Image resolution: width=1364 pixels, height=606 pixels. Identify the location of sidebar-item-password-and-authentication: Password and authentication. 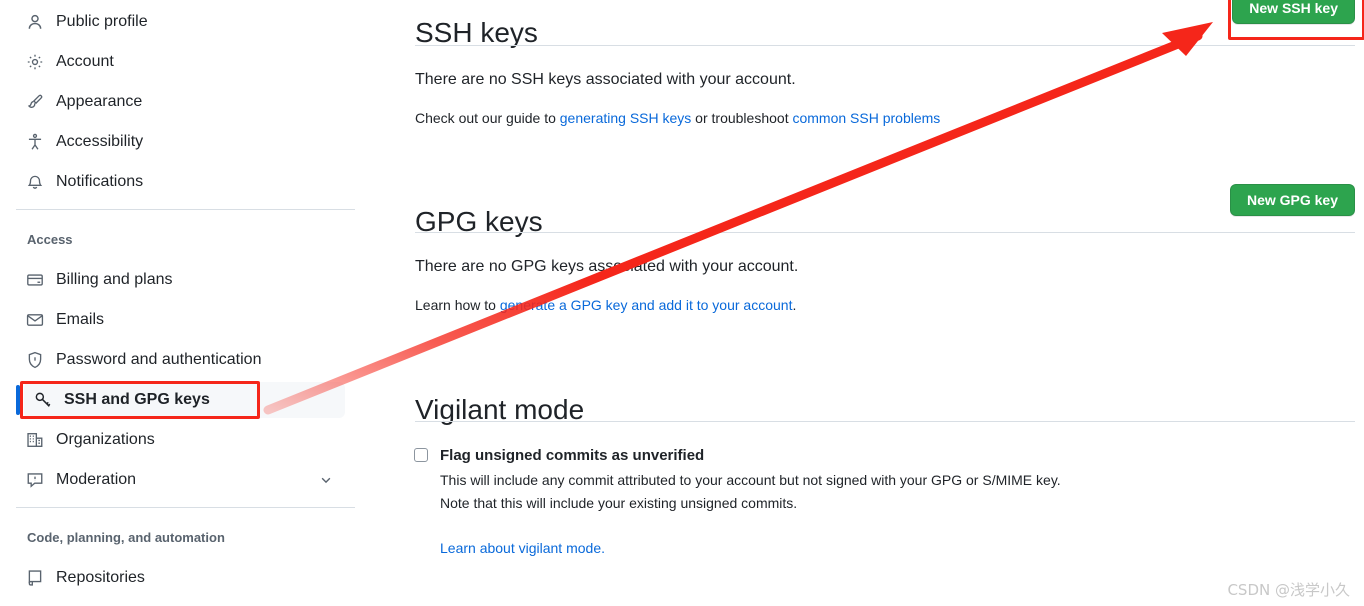
(180, 360).